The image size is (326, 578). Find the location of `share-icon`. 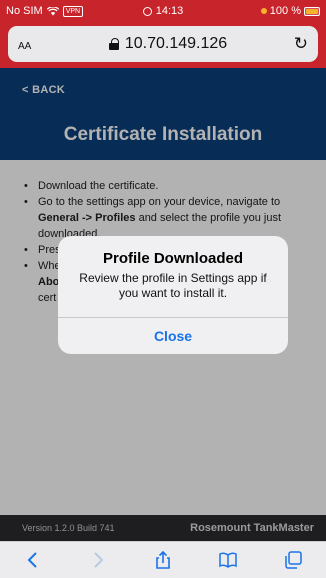

share-icon is located at coordinates (163, 560).